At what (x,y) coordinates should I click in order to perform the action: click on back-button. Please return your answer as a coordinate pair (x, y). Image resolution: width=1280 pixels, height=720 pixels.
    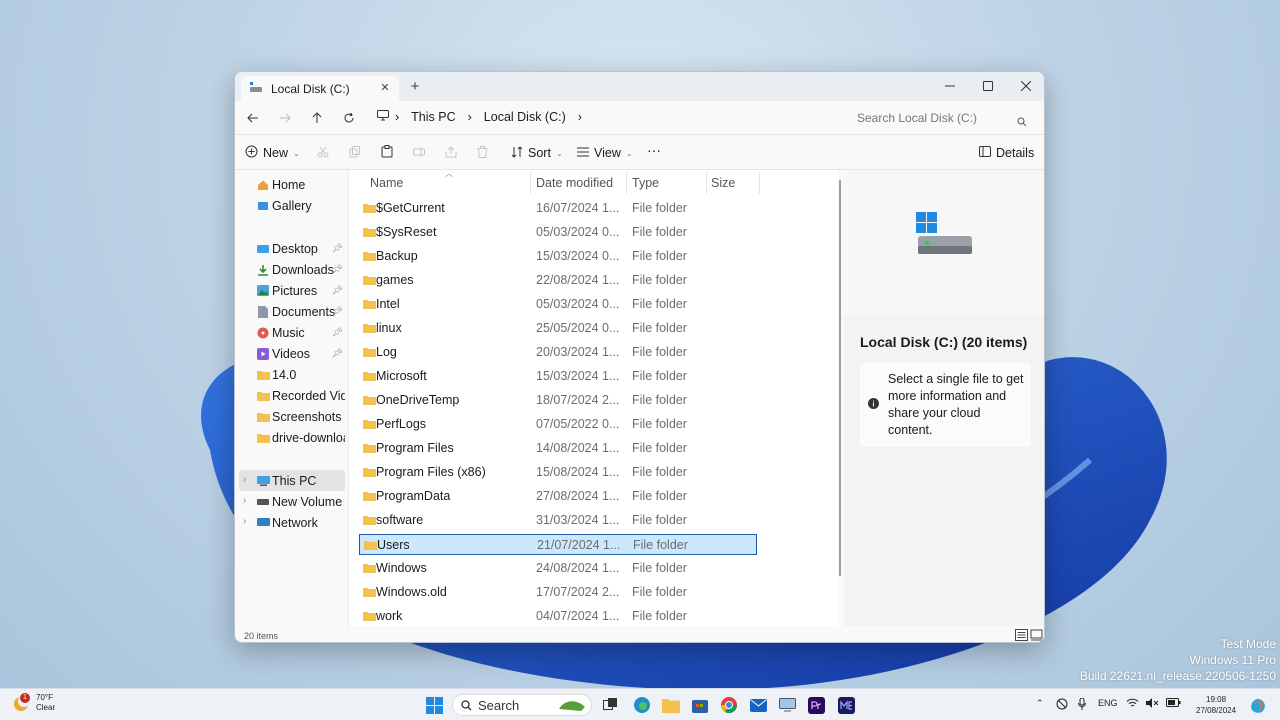
    Looking at the image, I should click on (253, 118).